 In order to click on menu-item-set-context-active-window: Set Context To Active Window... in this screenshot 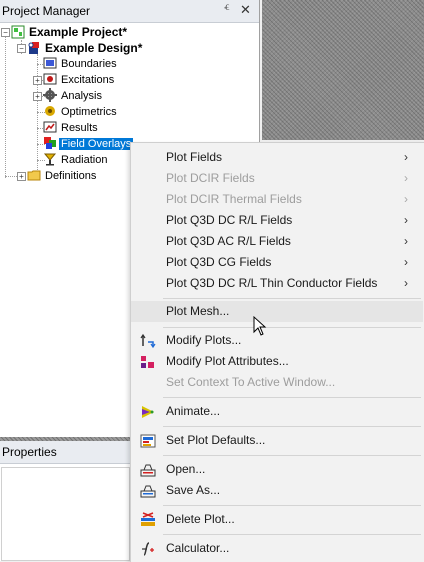, I will do `click(251, 382)`.